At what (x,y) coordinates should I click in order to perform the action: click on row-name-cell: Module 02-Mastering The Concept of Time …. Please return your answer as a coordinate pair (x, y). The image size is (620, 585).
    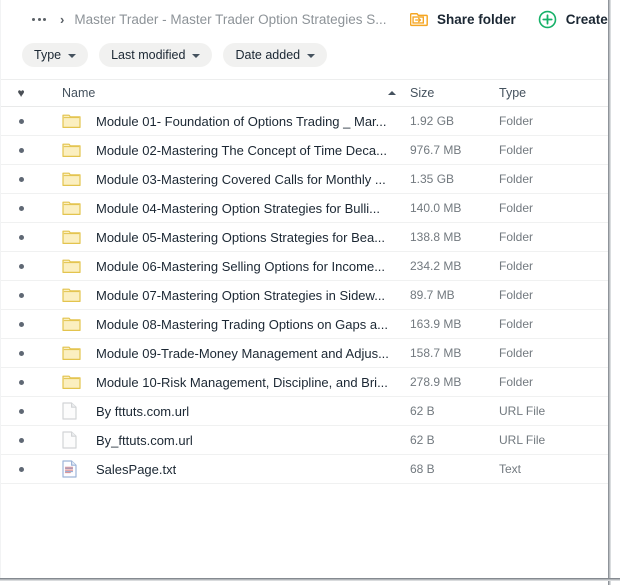
    Looking at the image, I should click on (236, 150).